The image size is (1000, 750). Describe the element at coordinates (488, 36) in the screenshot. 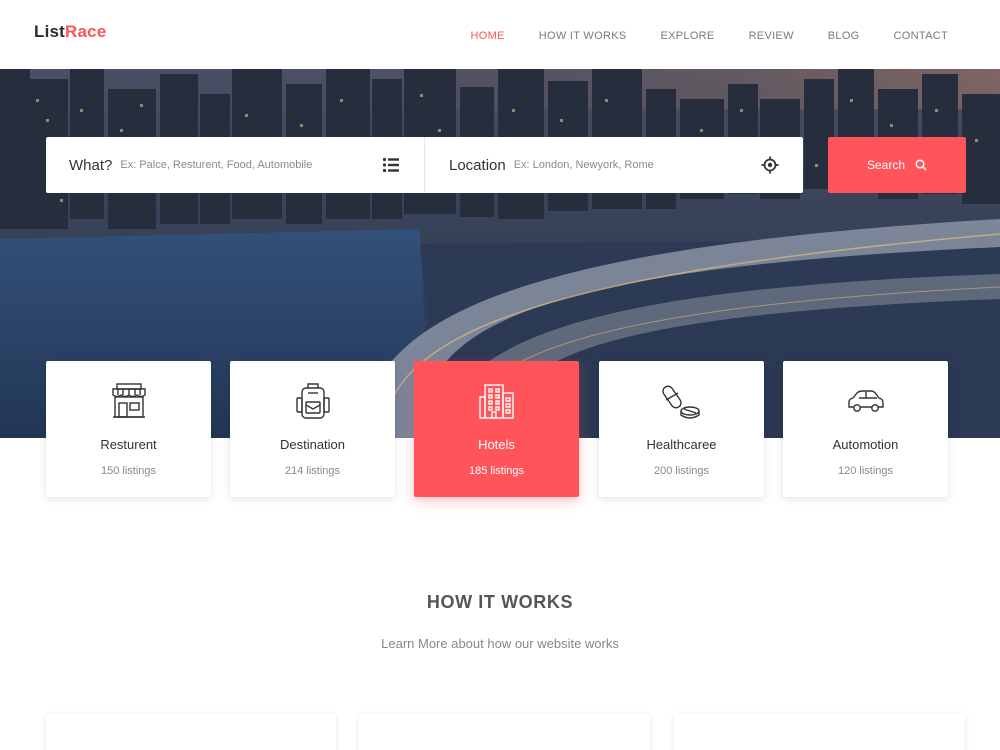

I see `nav-home: HOME` at that location.